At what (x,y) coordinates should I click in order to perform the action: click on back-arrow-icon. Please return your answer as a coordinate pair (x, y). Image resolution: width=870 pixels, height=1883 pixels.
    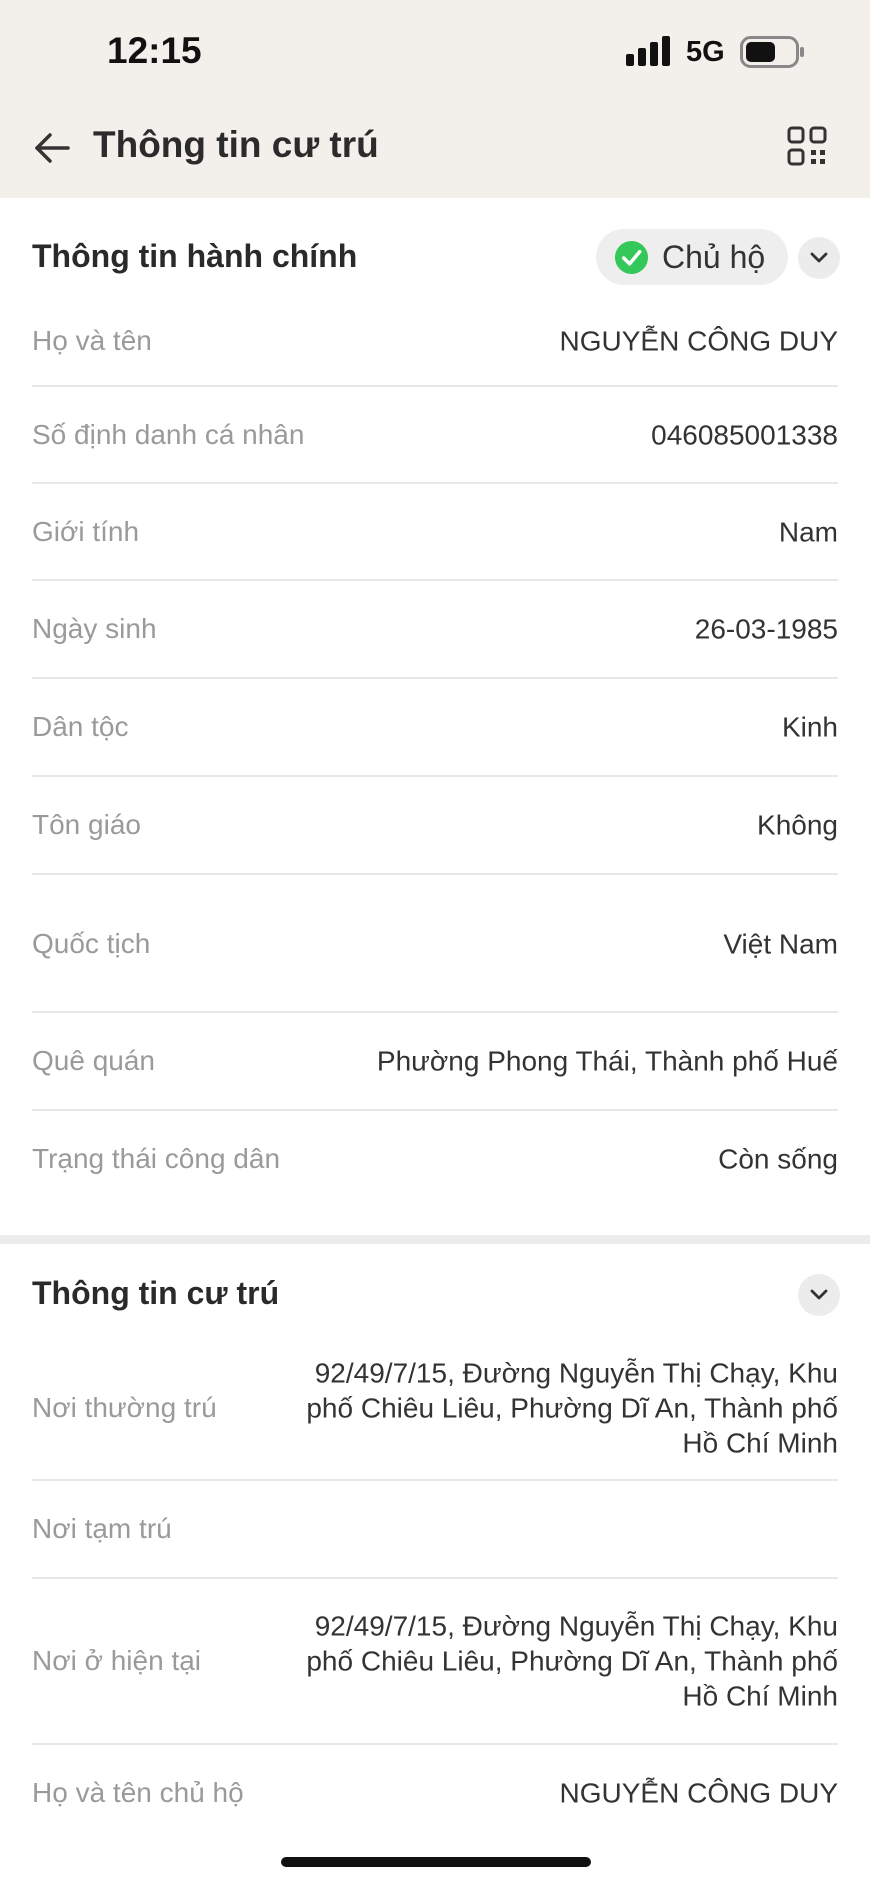
    Looking at the image, I should click on (52, 148).